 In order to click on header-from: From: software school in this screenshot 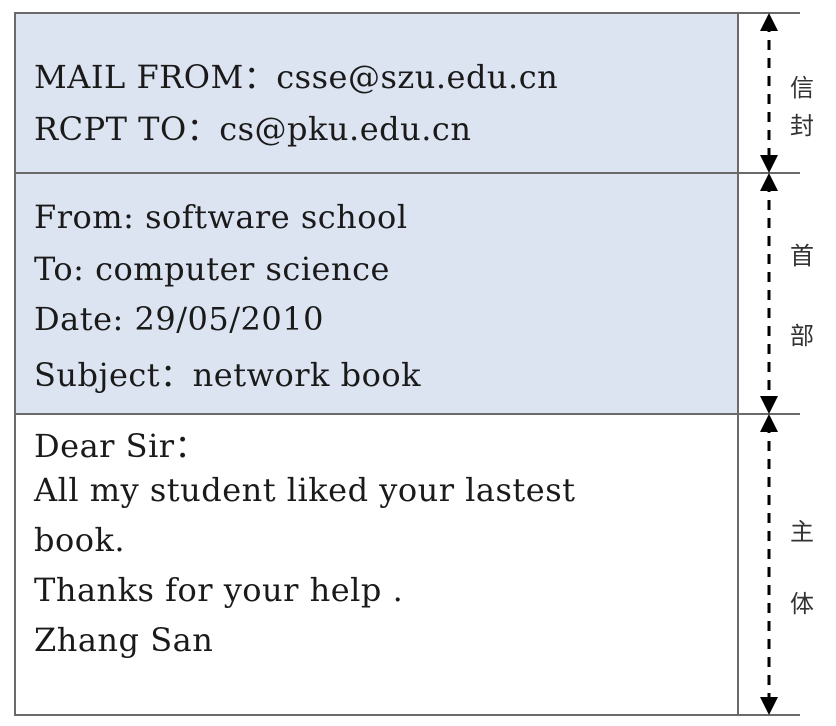, I will do `click(221, 217)`.